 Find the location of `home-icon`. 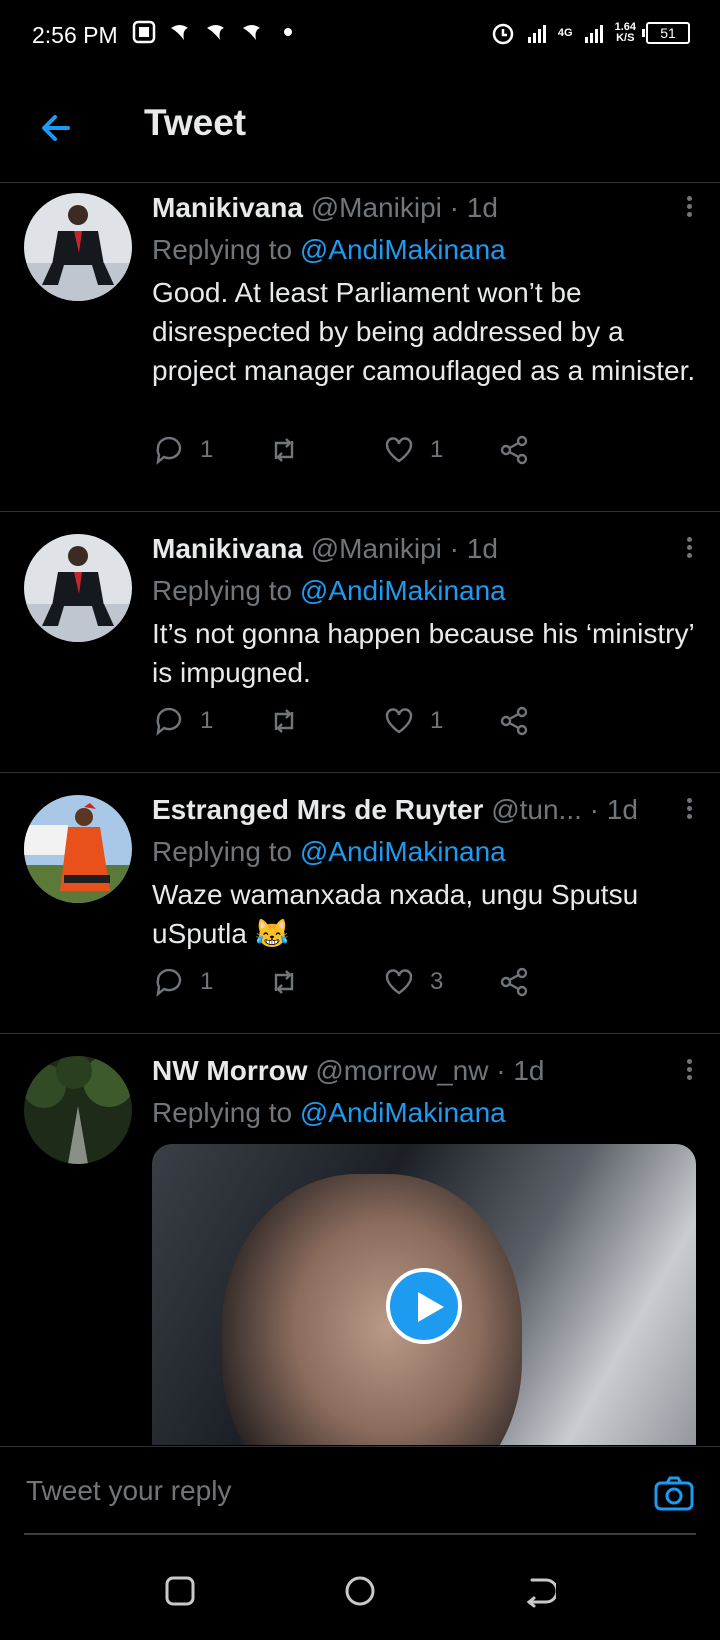

home-icon is located at coordinates (360, 1591).